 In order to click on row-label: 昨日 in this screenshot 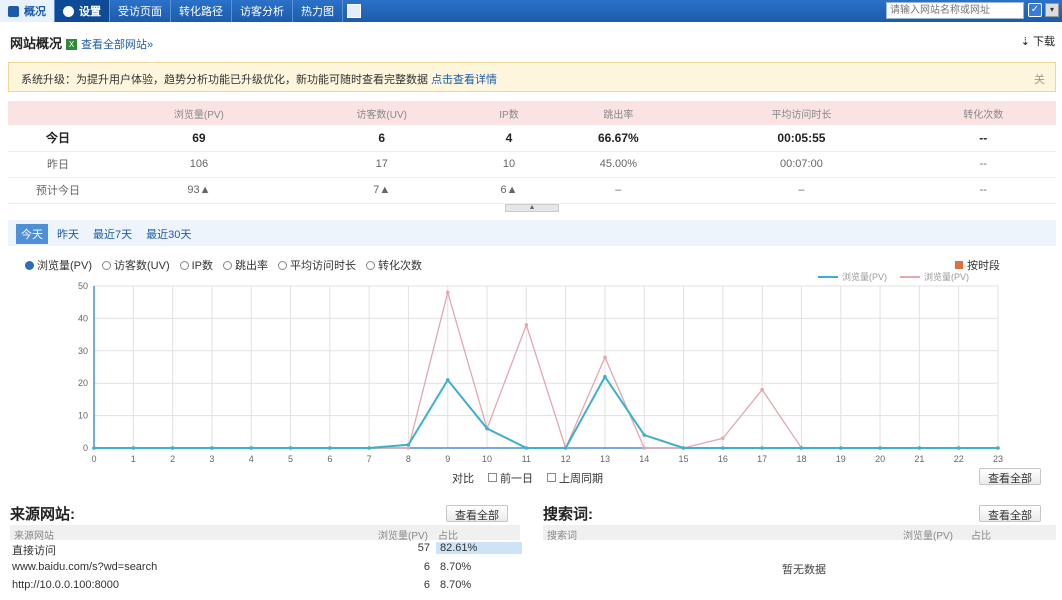, I will do `click(58, 164)`.